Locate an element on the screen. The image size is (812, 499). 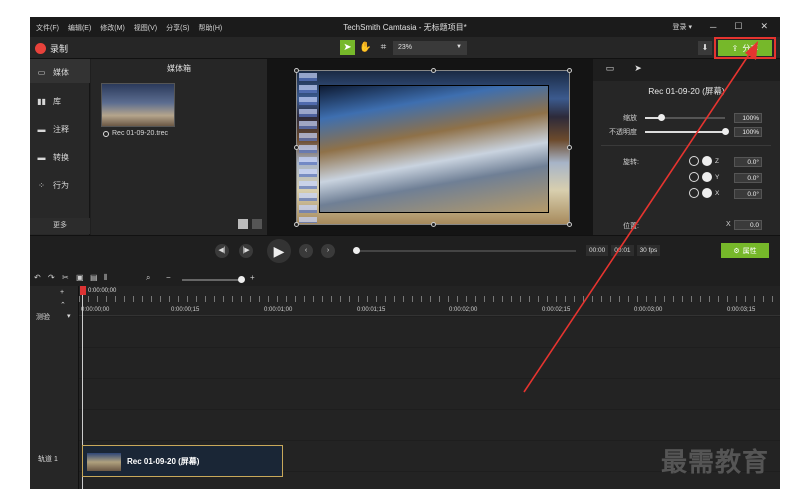
close-button: ✕ is located at coordinates (764, 26).